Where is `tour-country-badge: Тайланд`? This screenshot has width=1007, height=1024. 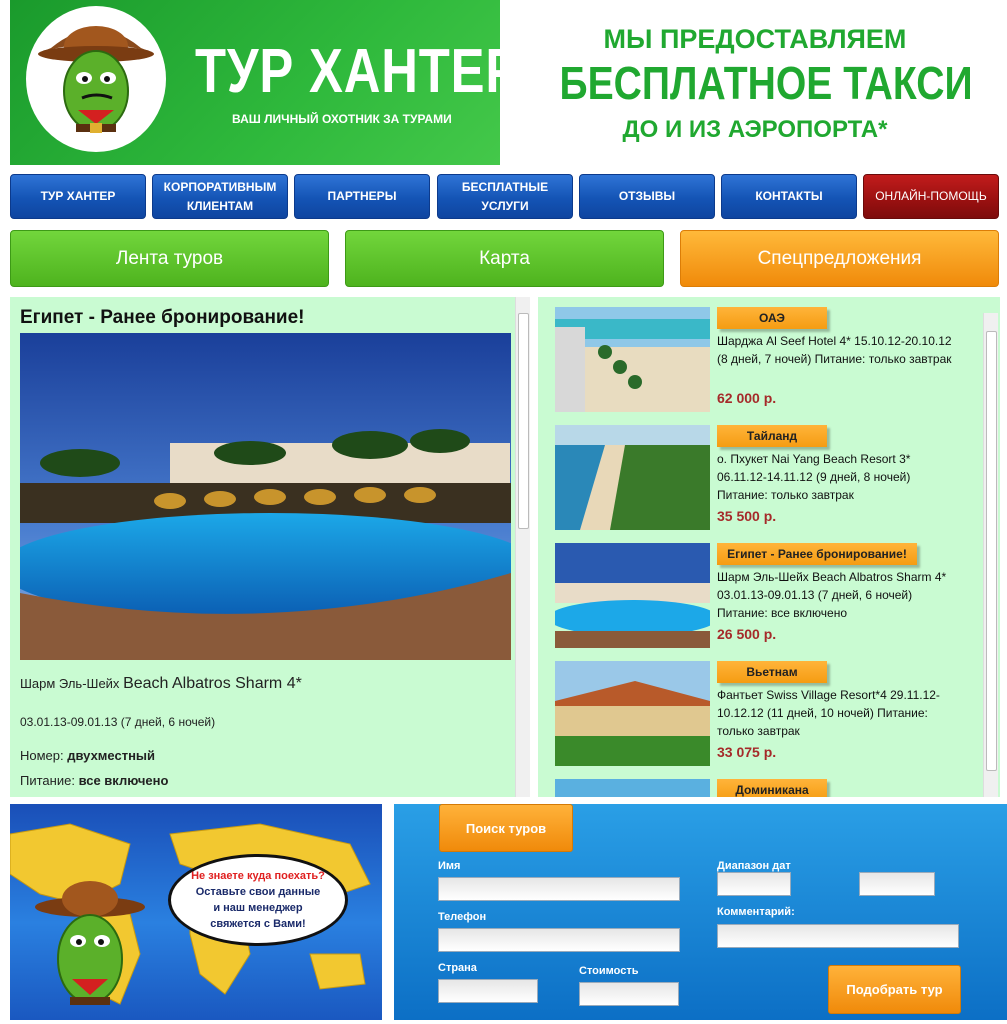
tour-country-badge: Тайланд is located at coordinates (772, 436).